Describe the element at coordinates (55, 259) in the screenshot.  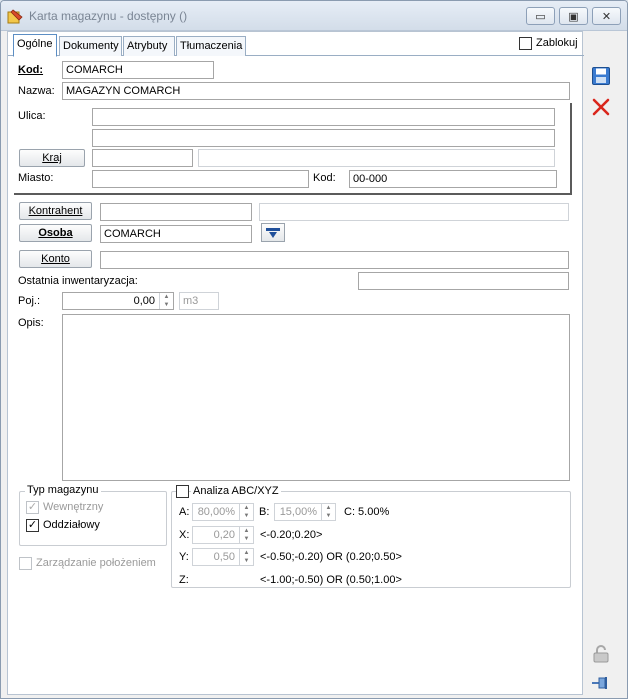
I see `konto-button: Konto` at that location.